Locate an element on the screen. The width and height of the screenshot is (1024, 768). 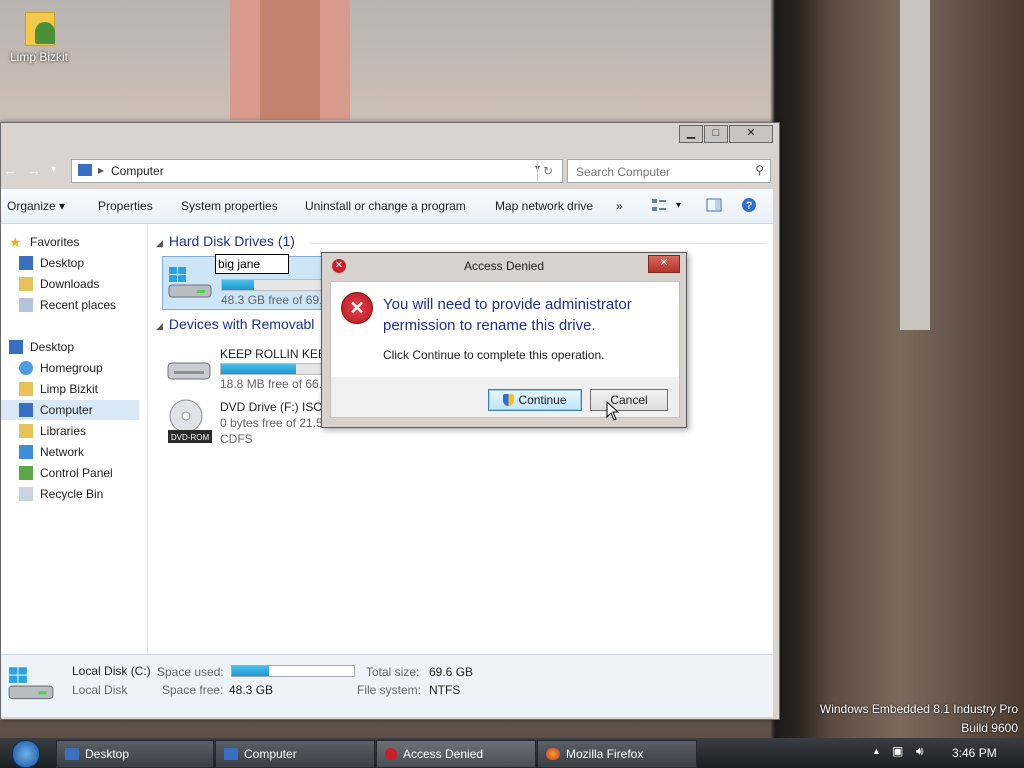
system-properties-button: System properties is located at coordinates (229, 206).